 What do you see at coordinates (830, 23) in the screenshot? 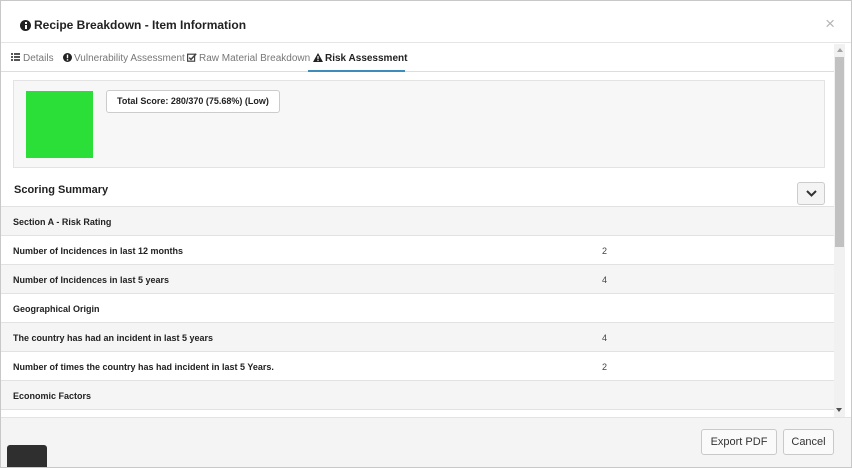
I see `close-button: ×` at bounding box center [830, 23].